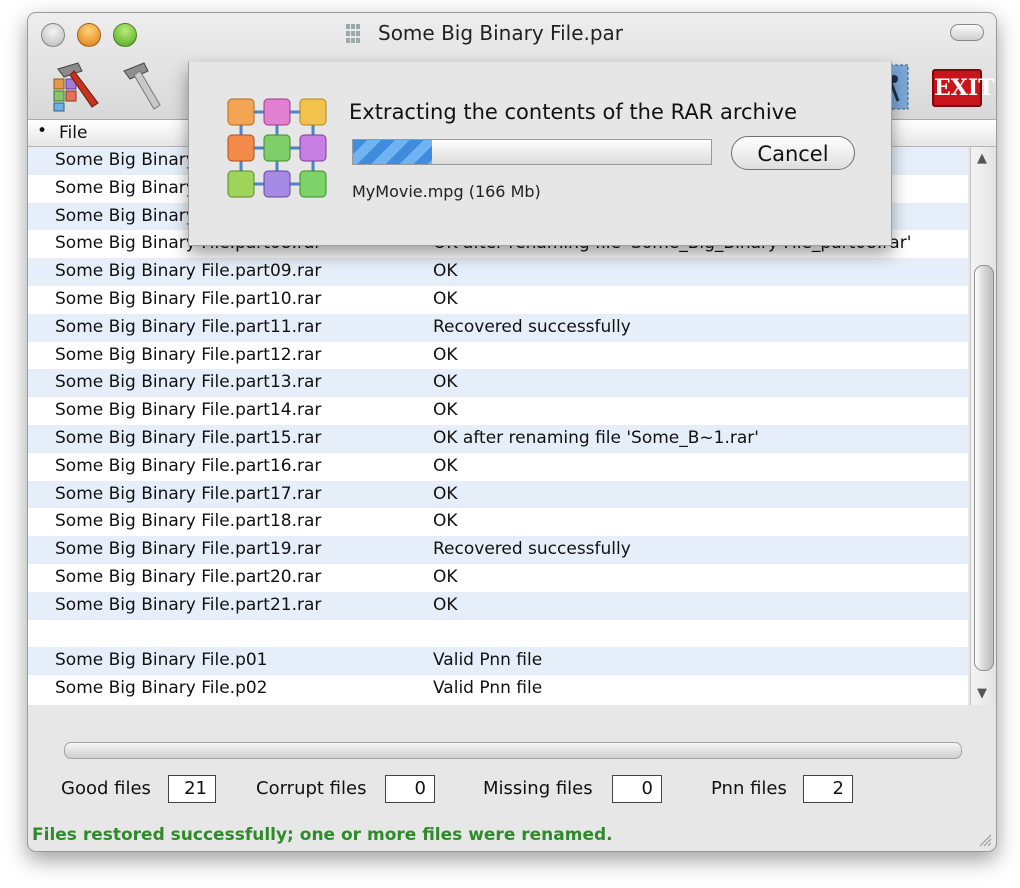 This screenshot has width=1020, height=888. What do you see at coordinates (532, 152) in the screenshot?
I see `extraction-progress-bar` at bounding box center [532, 152].